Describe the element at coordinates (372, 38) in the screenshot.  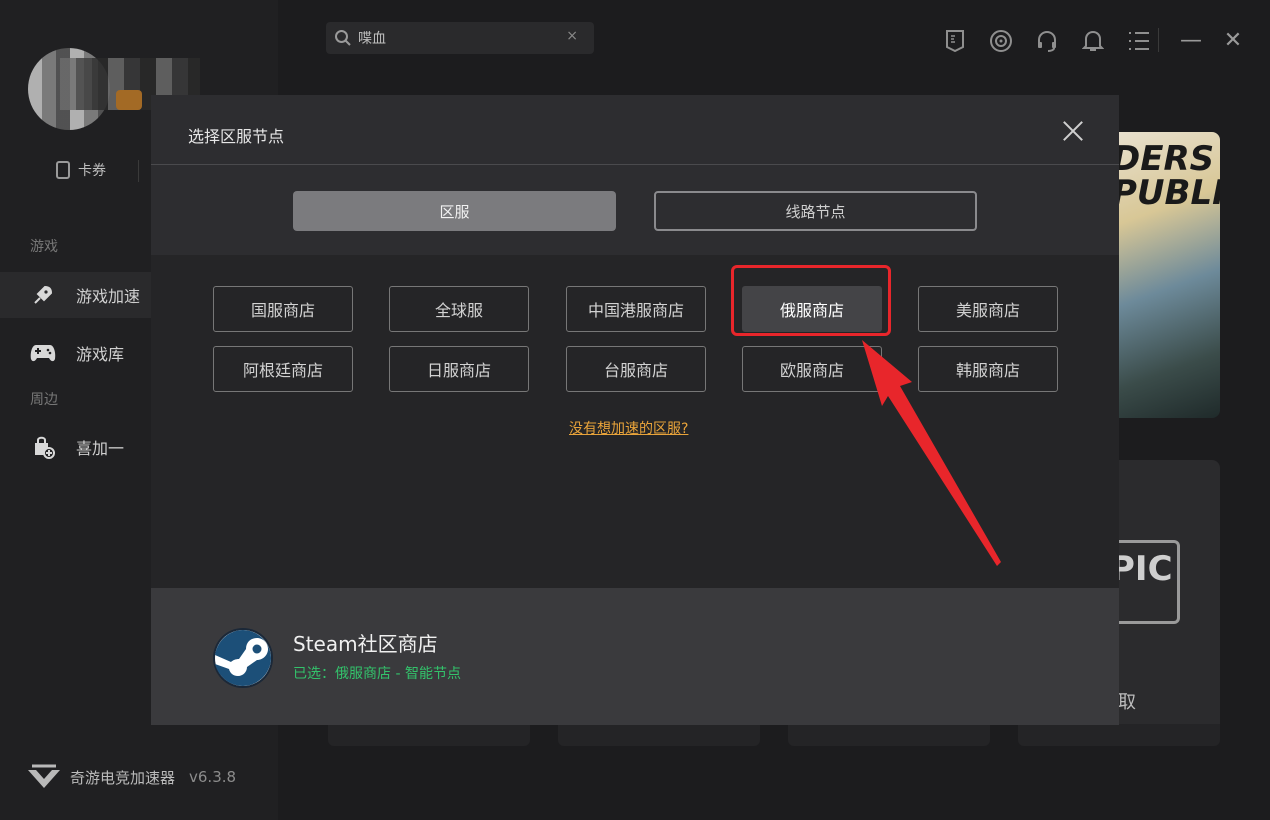
I see `search-input: 喋血` at that location.